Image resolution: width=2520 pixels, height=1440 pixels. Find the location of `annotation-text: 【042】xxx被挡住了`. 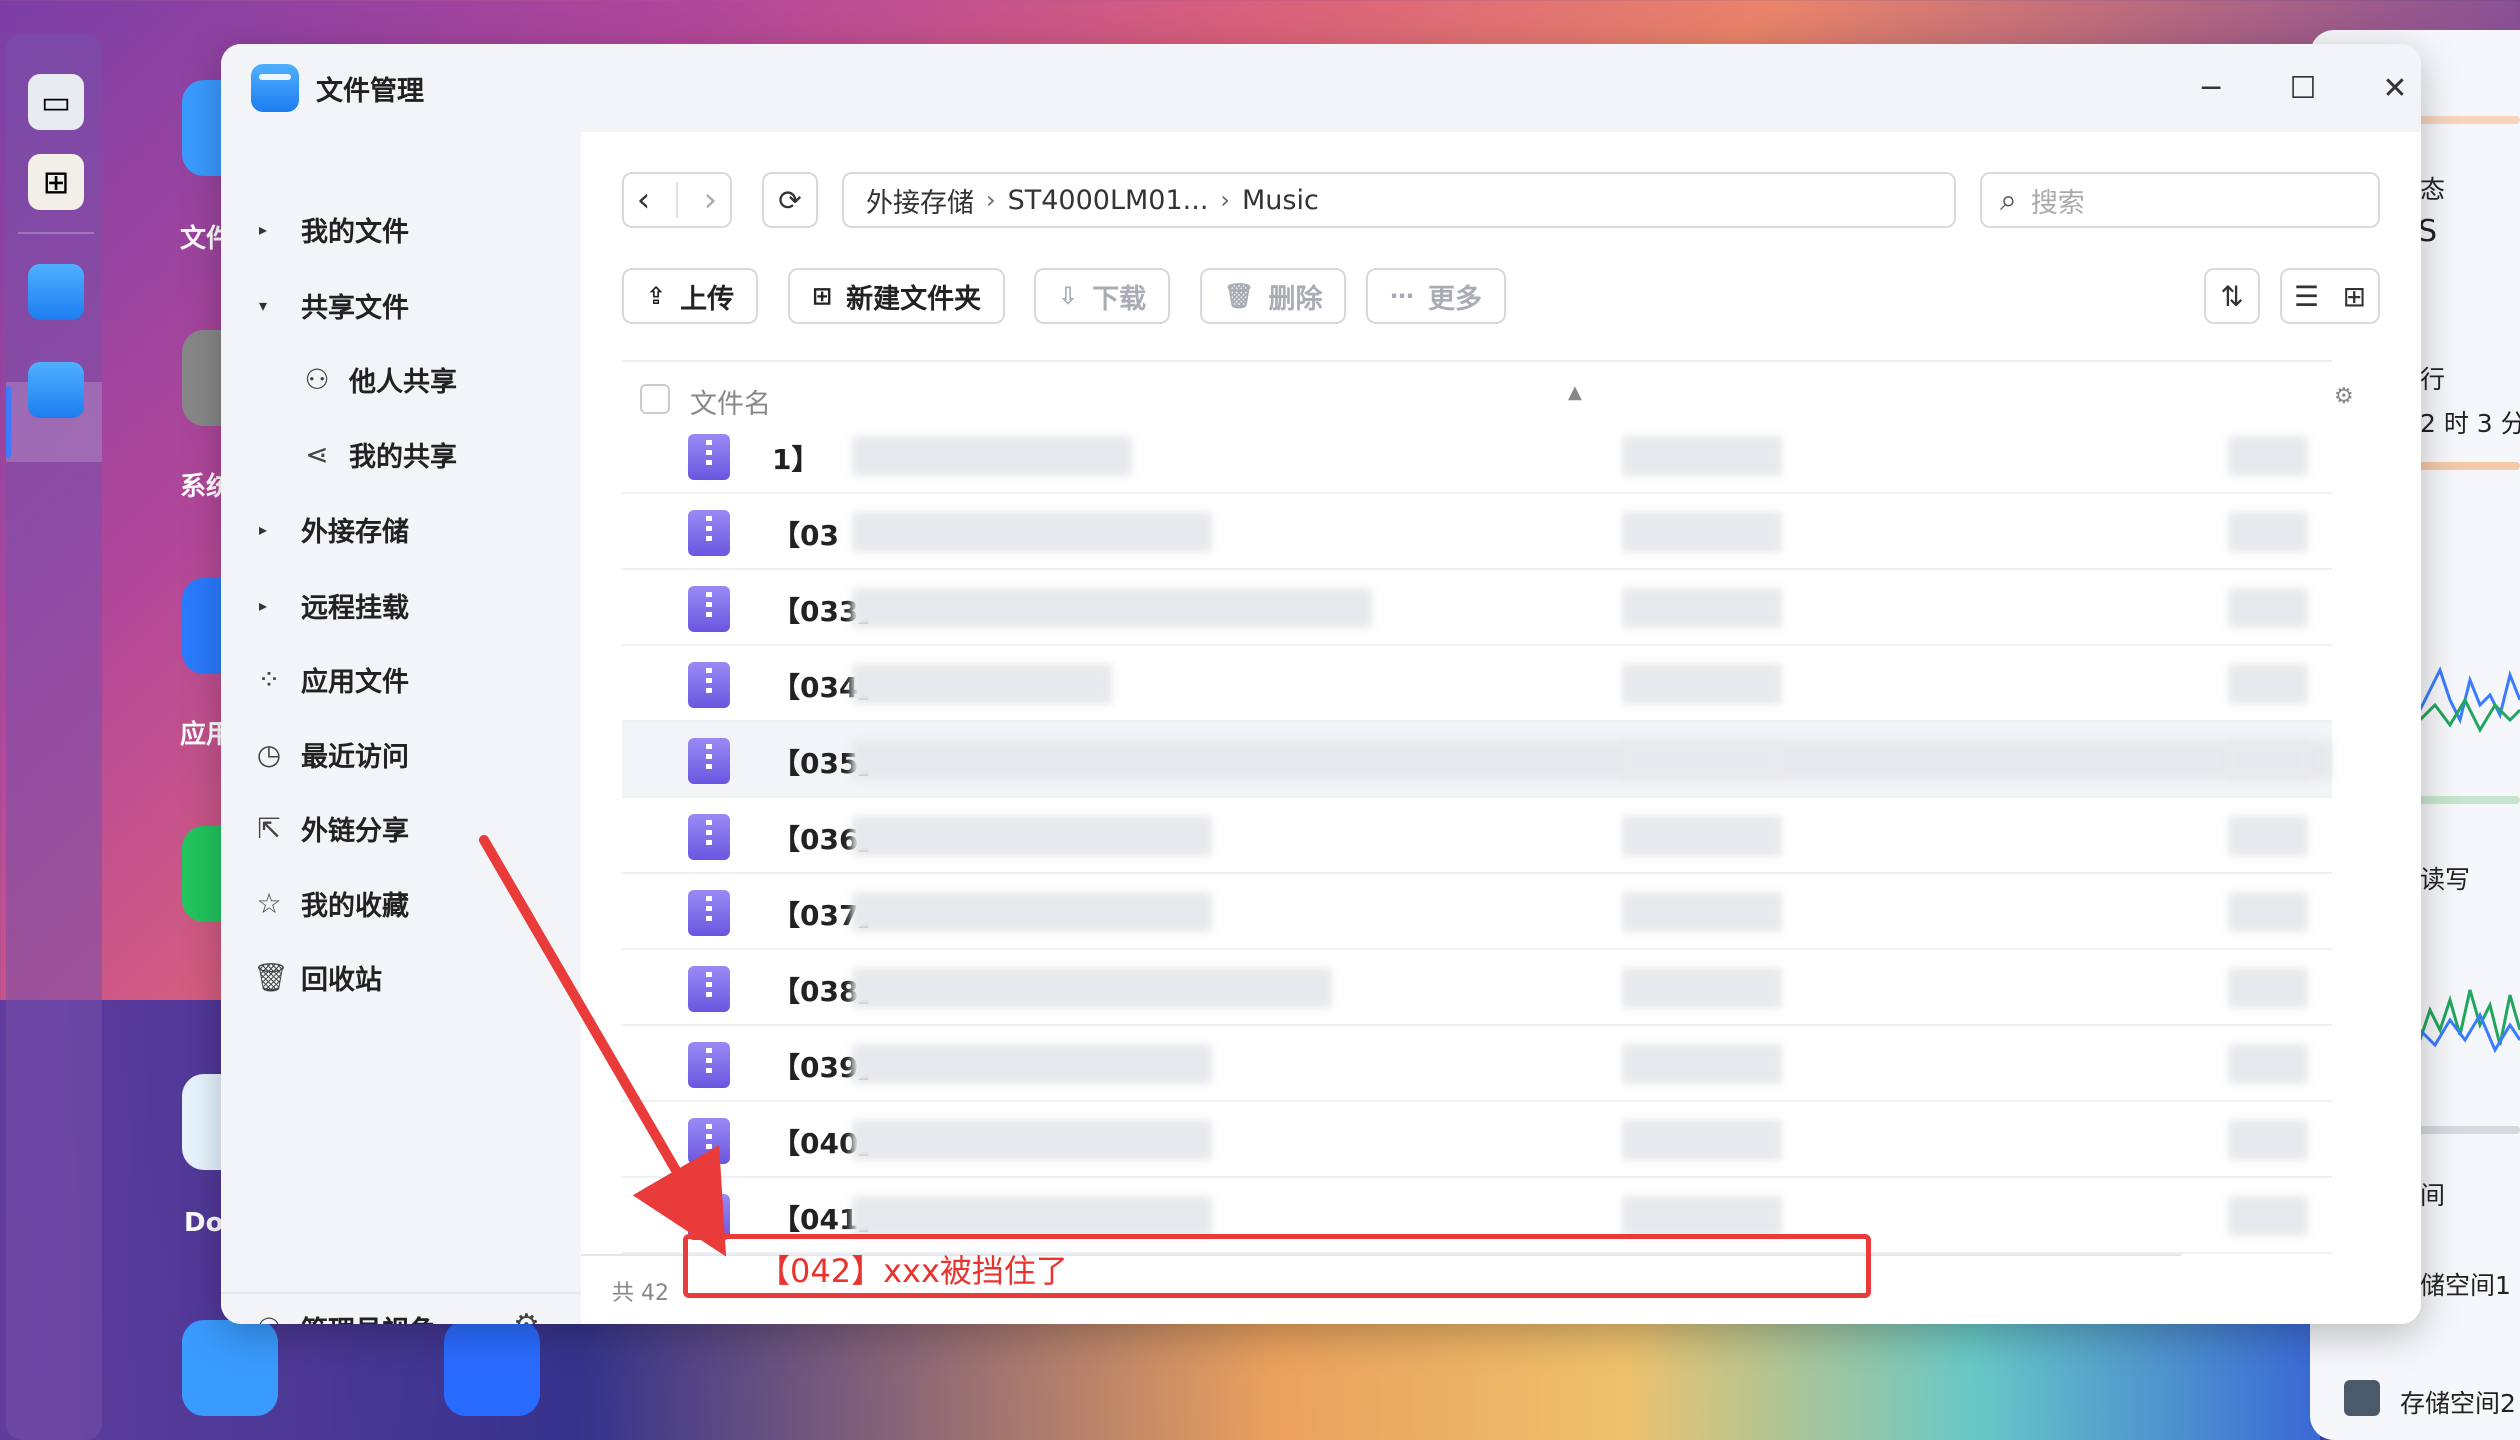

annotation-text: 【042】xxx被挡住了 is located at coordinates (913, 1271).